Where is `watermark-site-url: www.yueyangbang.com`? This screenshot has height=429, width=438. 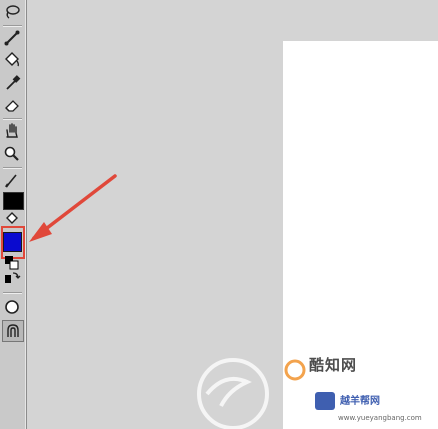
watermark-site-url: www.yueyangbang.com is located at coordinates (380, 418).